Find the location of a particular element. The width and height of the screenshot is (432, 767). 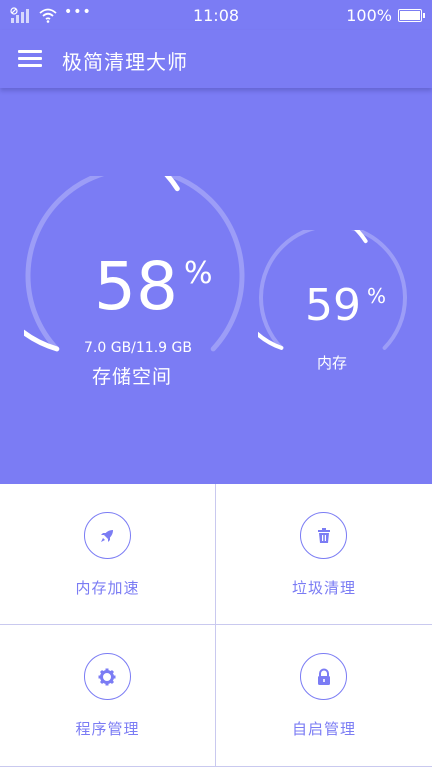

rocket-icon is located at coordinates (107, 535).